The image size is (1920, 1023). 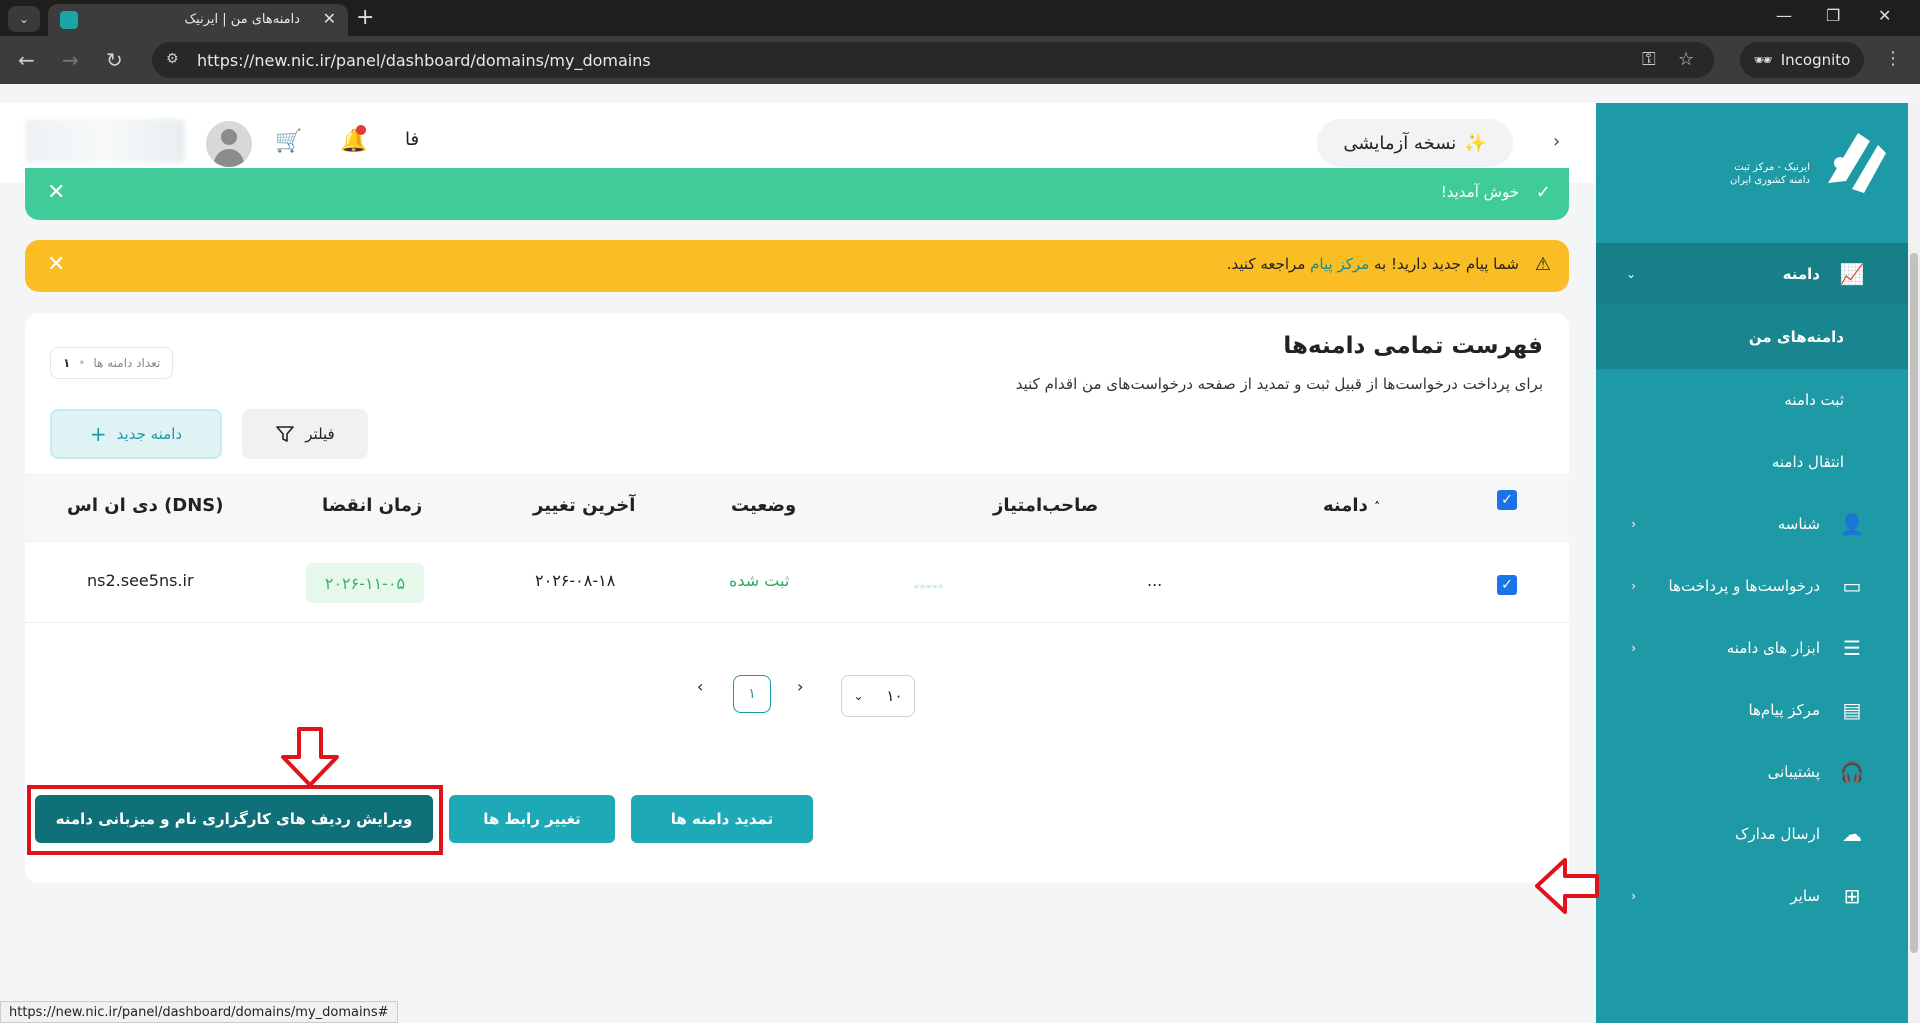 I want to click on page-scrollbar, so click(x=1914, y=563).